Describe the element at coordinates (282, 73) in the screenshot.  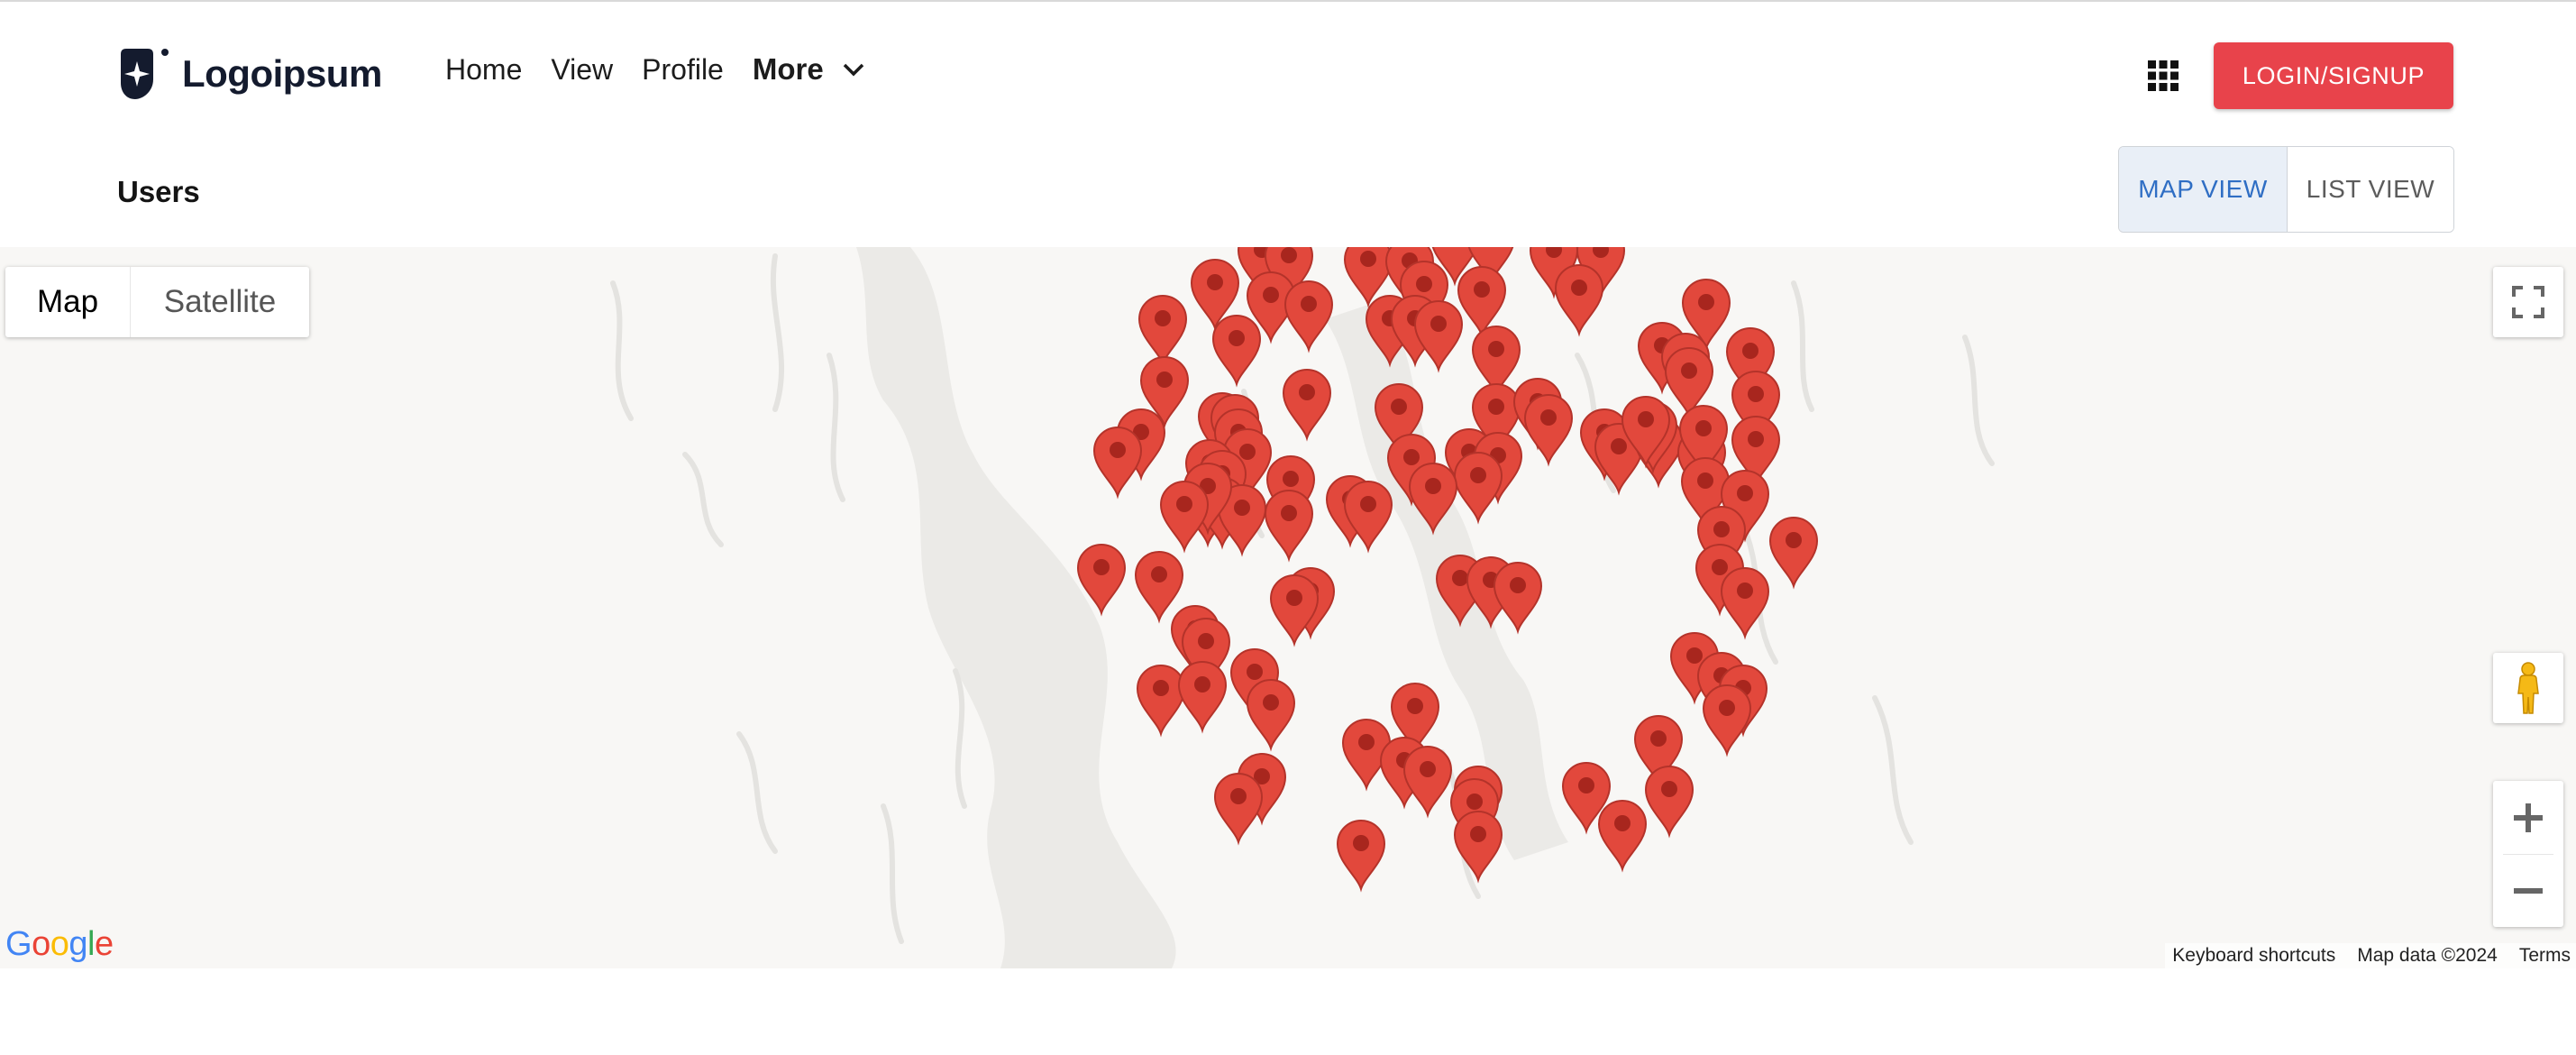
I see `logo-text: Logoipsum` at that location.